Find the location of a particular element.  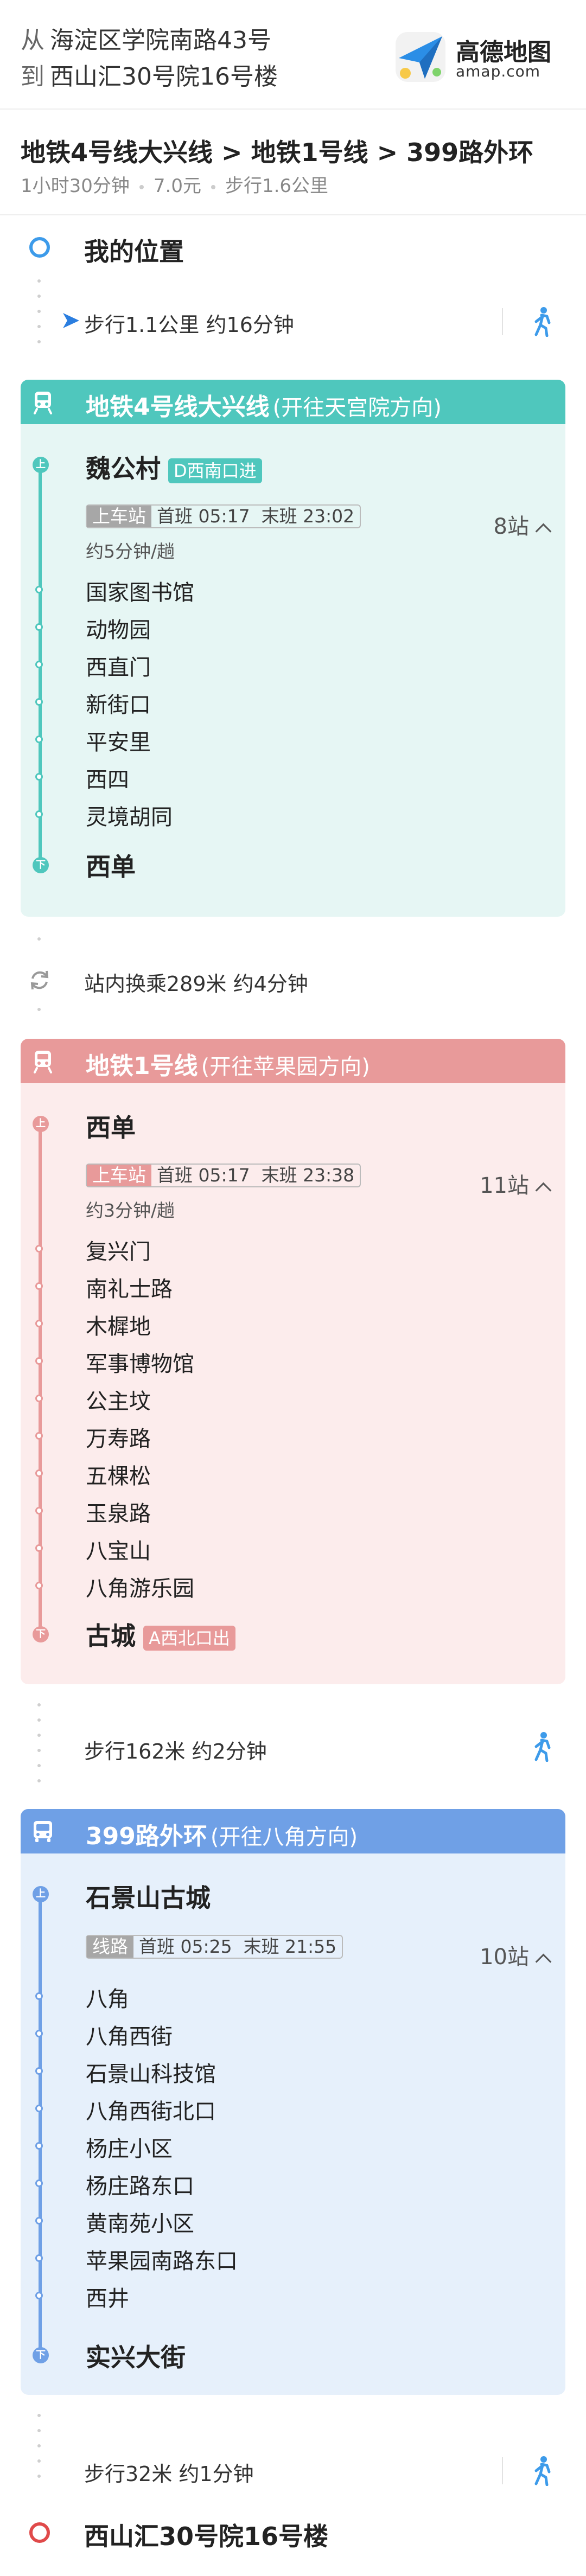

line-label: 399路外环 is located at coordinates (146, 1836).